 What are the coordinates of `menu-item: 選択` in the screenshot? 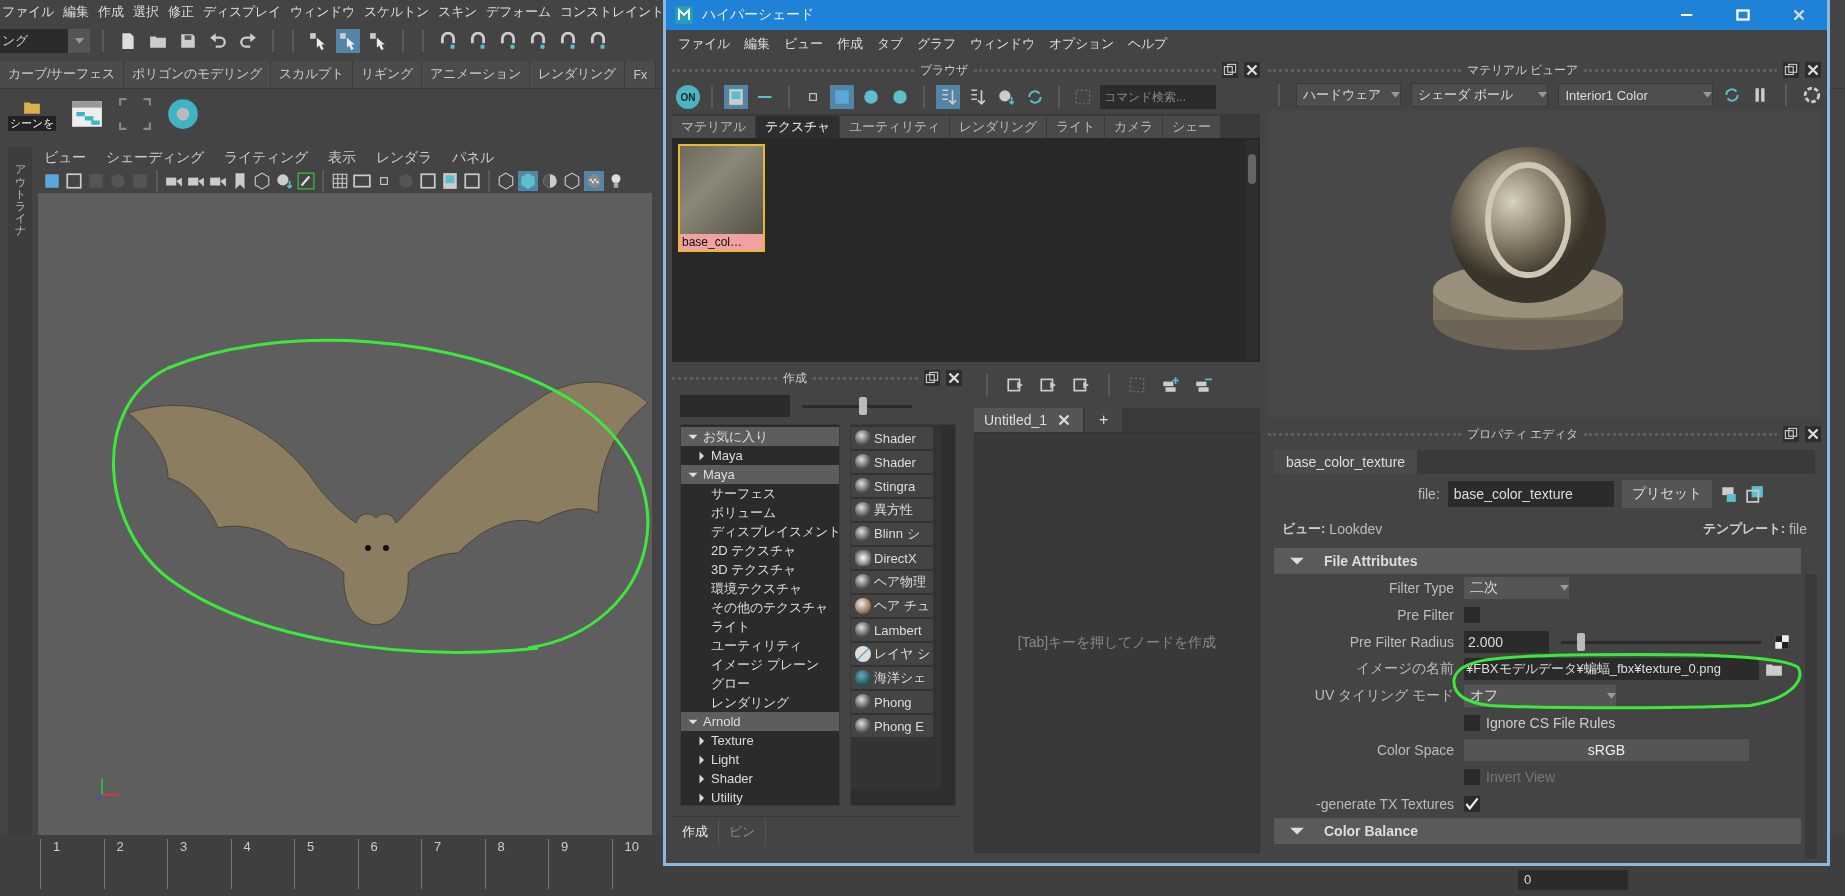 It's located at (146, 12).